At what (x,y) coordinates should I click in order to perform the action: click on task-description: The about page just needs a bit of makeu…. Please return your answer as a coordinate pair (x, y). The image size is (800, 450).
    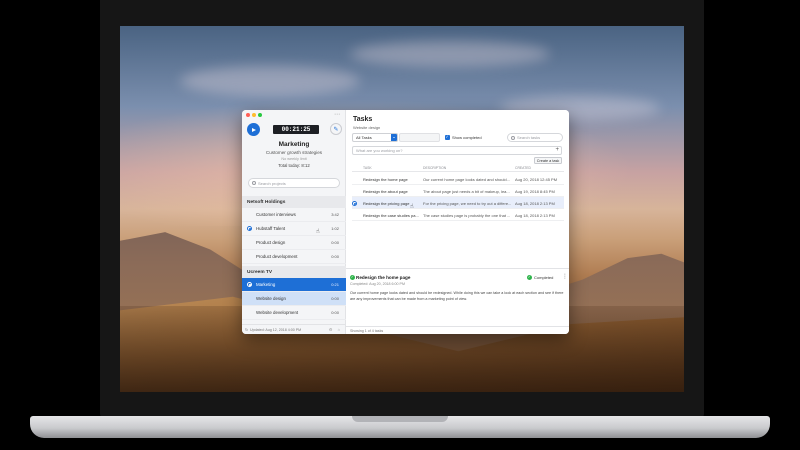
    Looking at the image, I should click on (466, 191).